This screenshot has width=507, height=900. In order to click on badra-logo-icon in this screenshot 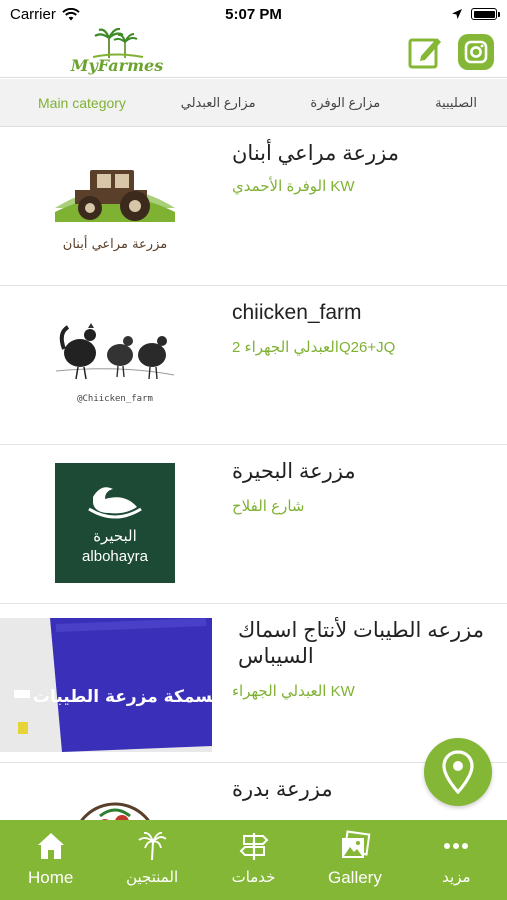, I will do `click(115, 811)`.